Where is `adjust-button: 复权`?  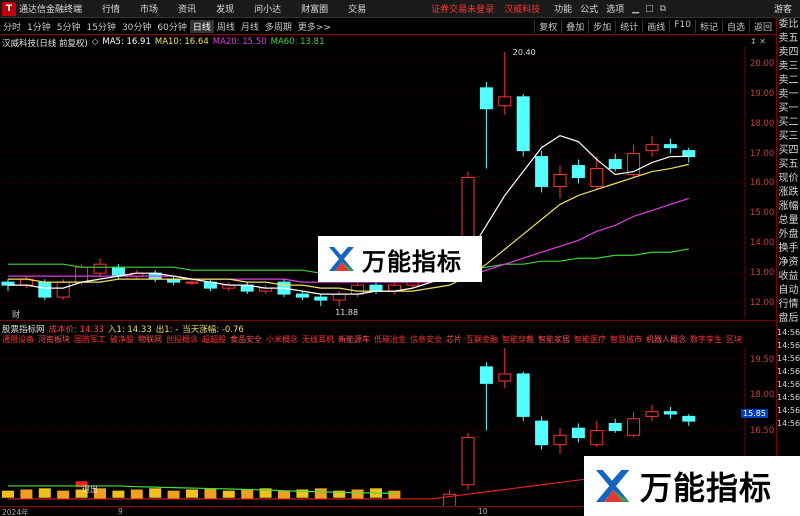
adjust-button: 复权 is located at coordinates (547, 26).